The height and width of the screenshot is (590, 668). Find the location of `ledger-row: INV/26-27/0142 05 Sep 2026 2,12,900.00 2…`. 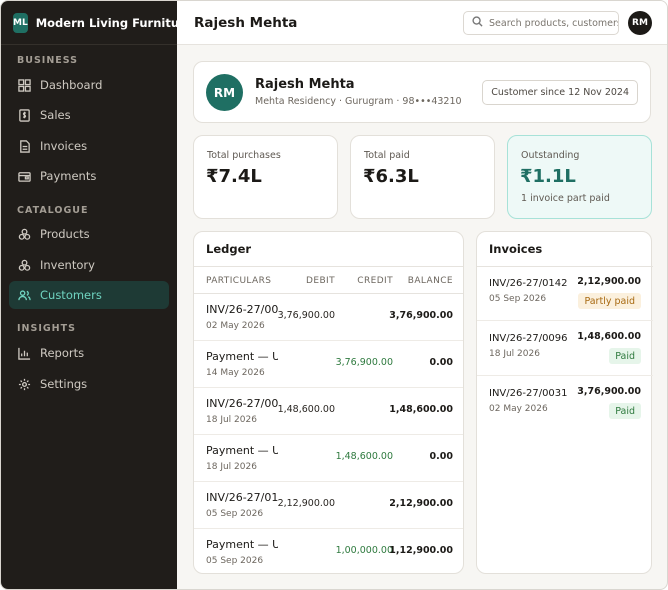

ledger-row: INV/26-27/0142 05 Sep 2026 2,12,900.00 2… is located at coordinates (328, 505).